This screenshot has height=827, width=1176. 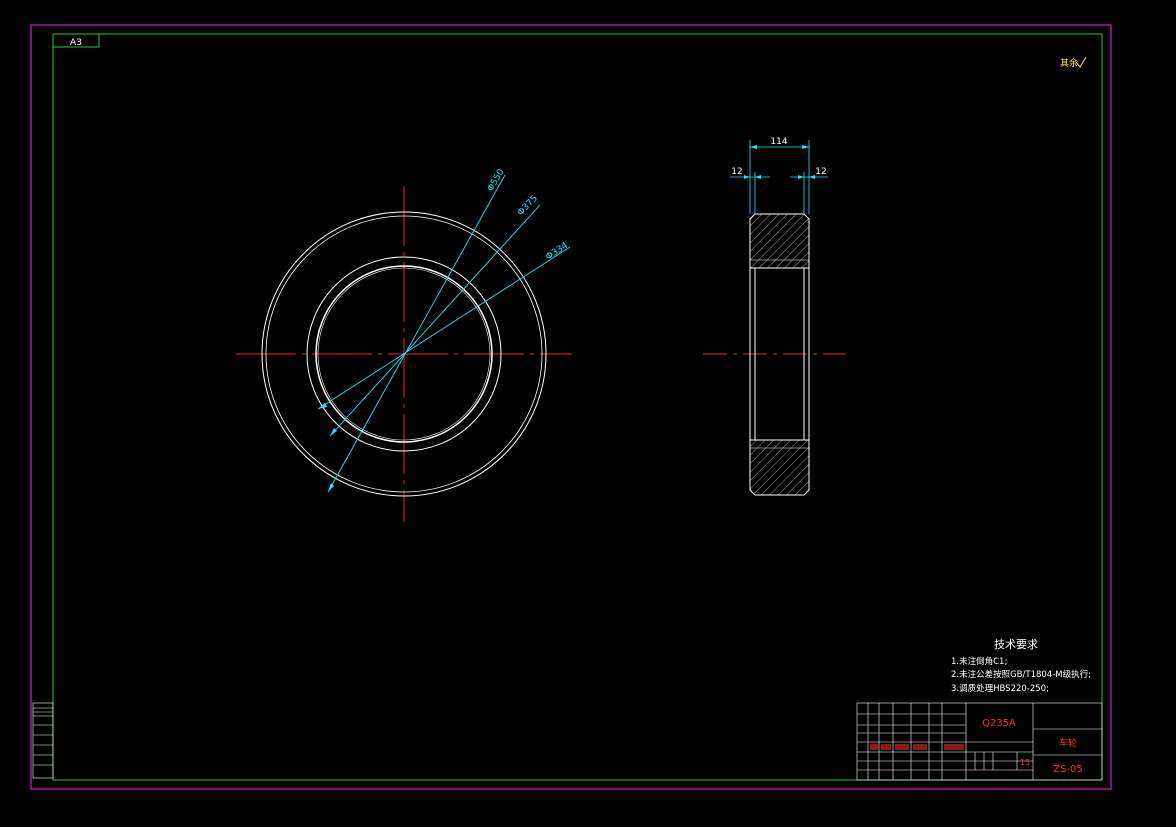 I want to click on roughness-mark: 其余, so click(x=1073, y=62).